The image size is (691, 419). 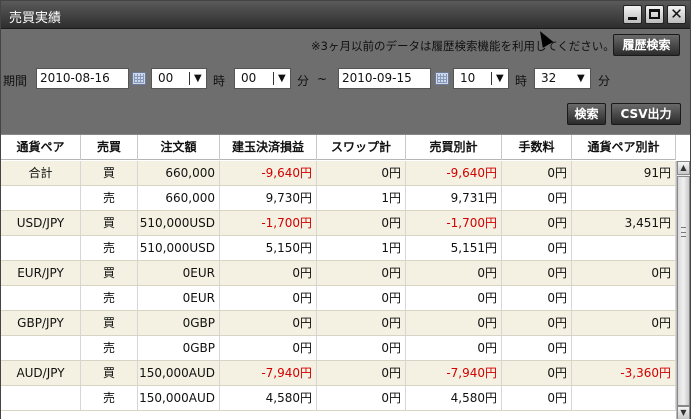 I want to click on from-hour-value: 00, so click(x=166, y=78).